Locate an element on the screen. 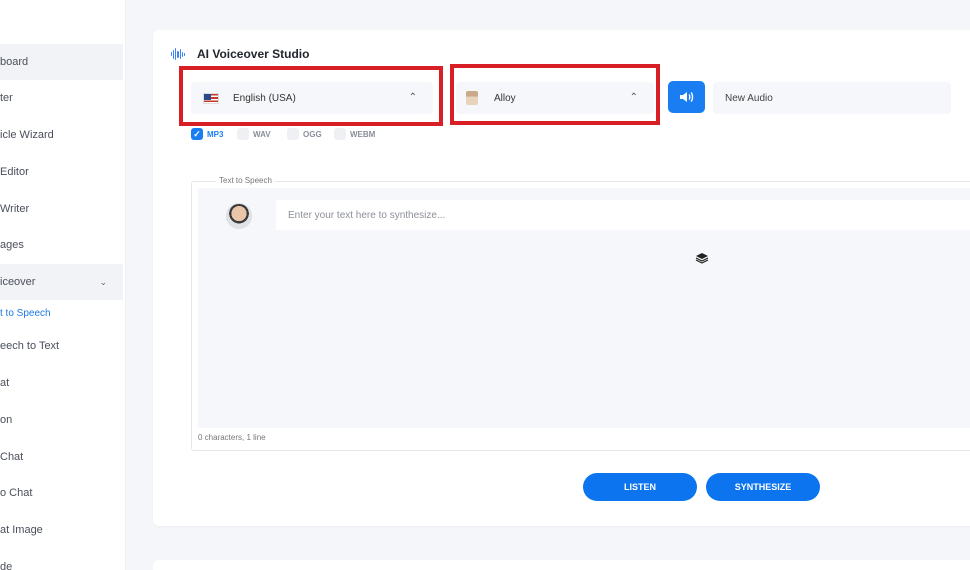 The width and height of the screenshot is (970, 570). sidebar-item-vision: on is located at coordinates (61, 420).